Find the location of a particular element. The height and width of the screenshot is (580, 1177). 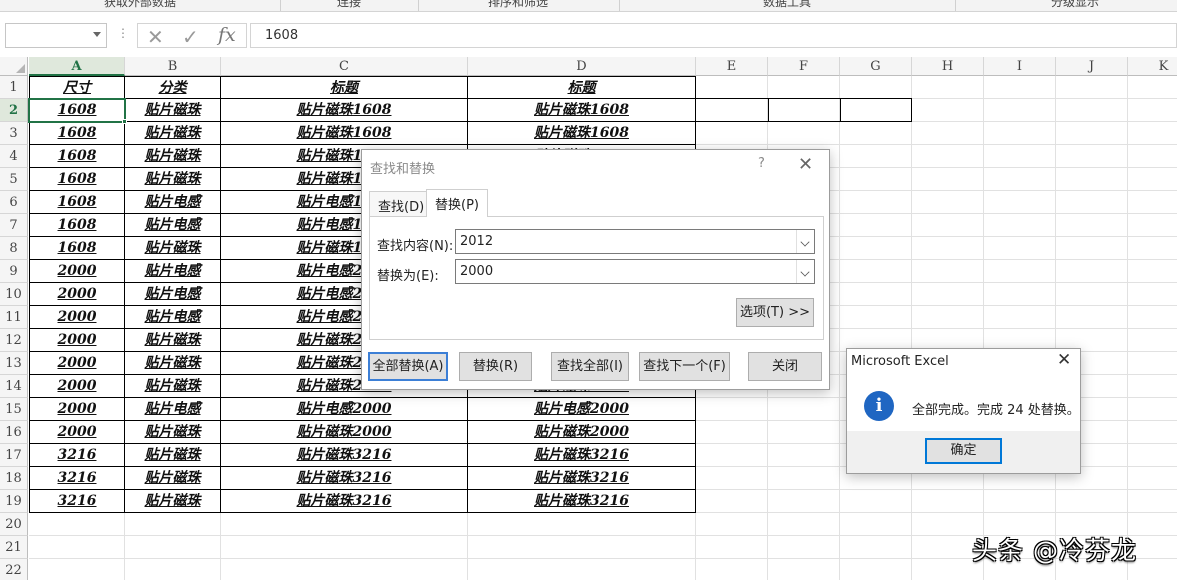

cell-j7 is located at coordinates (1092, 225).